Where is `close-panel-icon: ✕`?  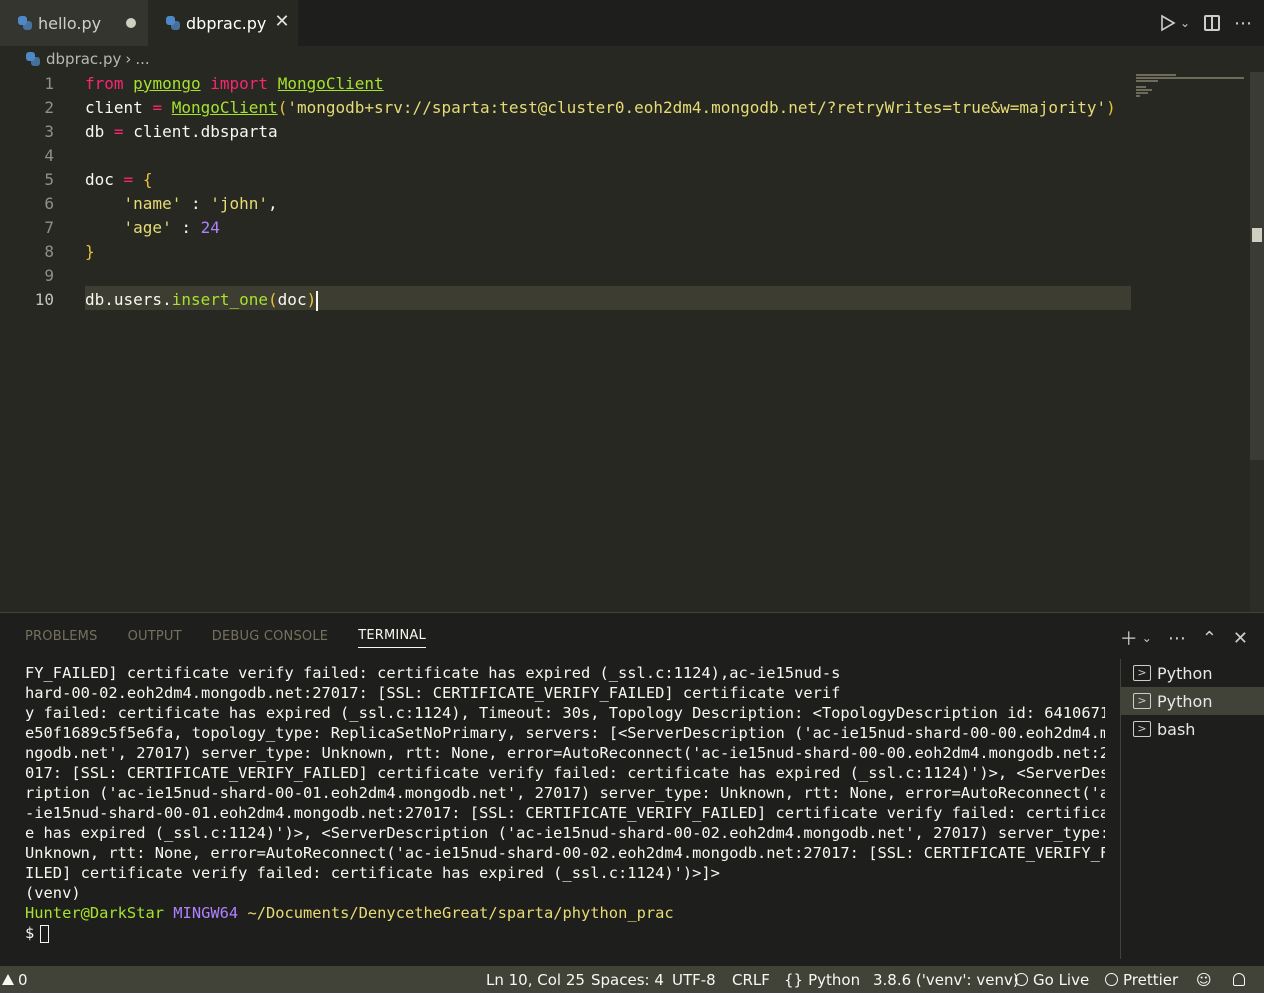
close-panel-icon: ✕ is located at coordinates (1240, 638).